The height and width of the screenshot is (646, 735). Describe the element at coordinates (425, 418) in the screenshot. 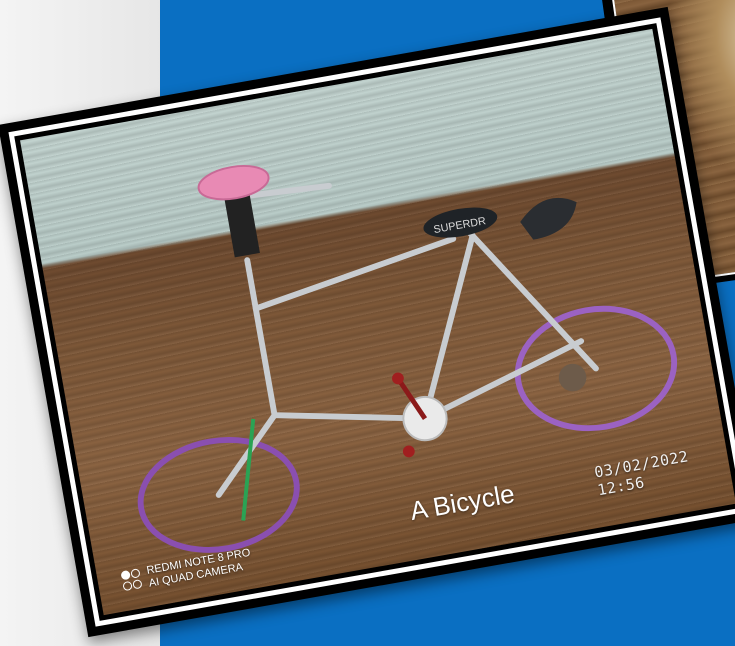

I see `crank-wheel` at that location.